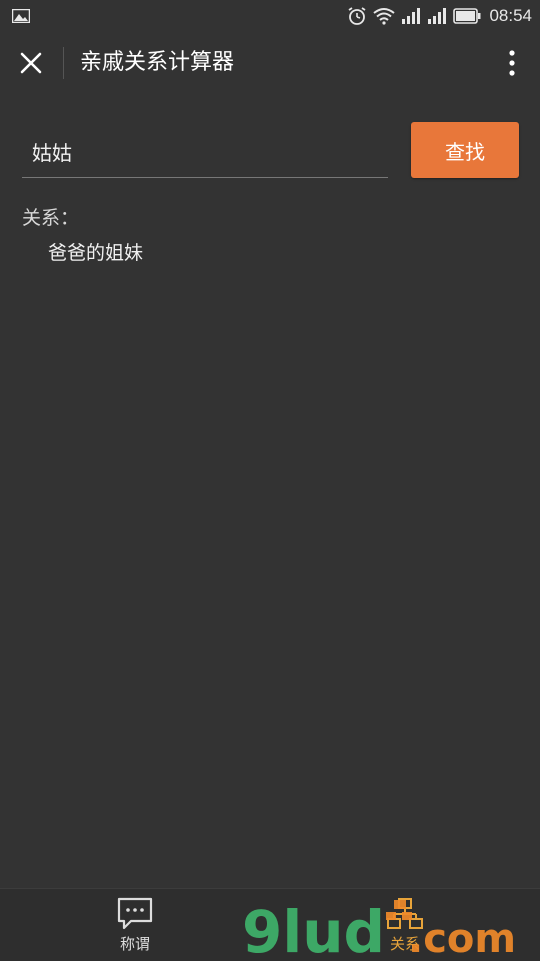 The height and width of the screenshot is (961, 540). I want to click on chat-icon, so click(135, 913).